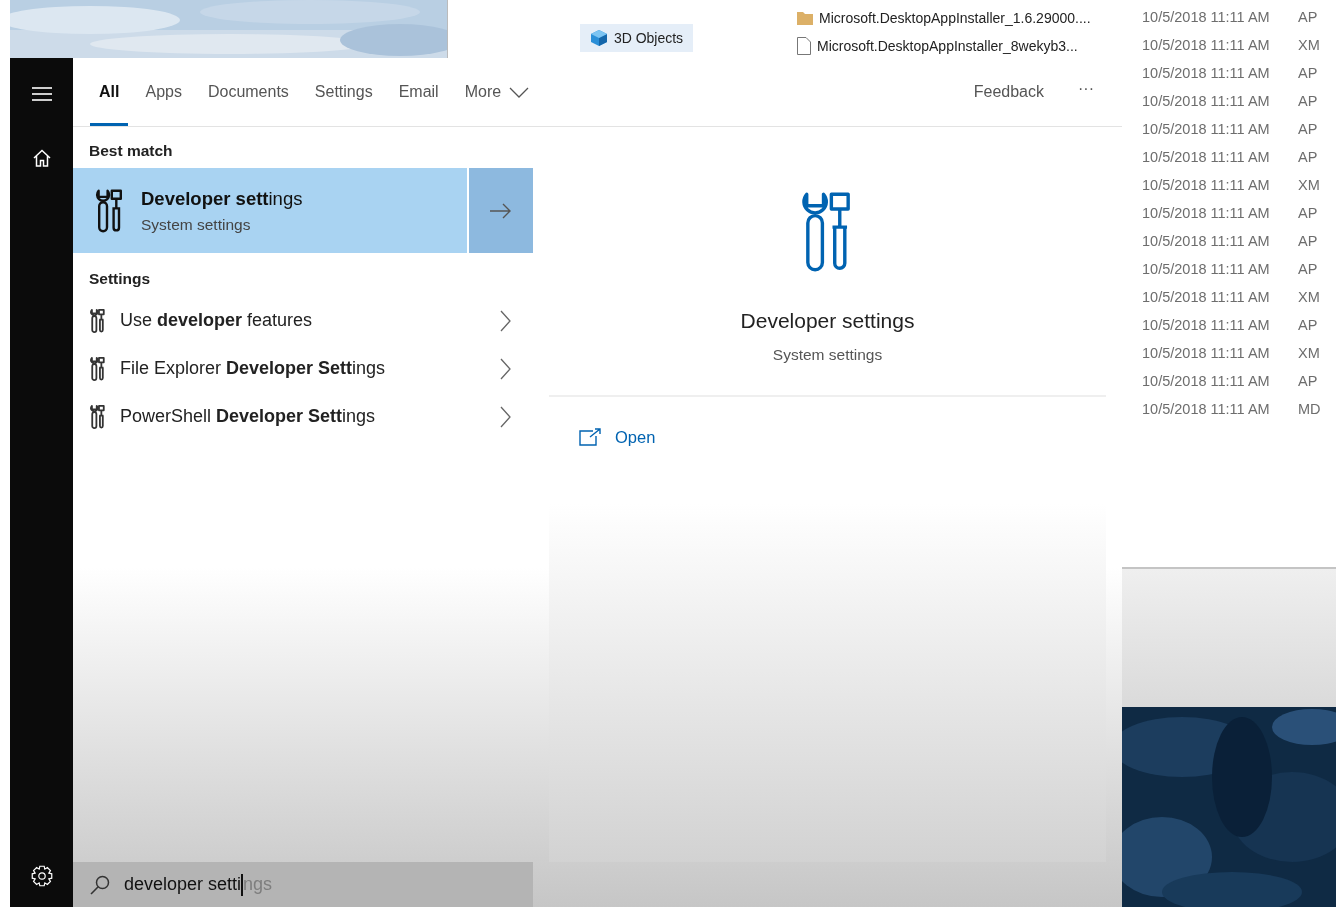 This screenshot has width=1336, height=907. Describe the element at coordinates (804, 46) in the screenshot. I see `file-icon` at that location.